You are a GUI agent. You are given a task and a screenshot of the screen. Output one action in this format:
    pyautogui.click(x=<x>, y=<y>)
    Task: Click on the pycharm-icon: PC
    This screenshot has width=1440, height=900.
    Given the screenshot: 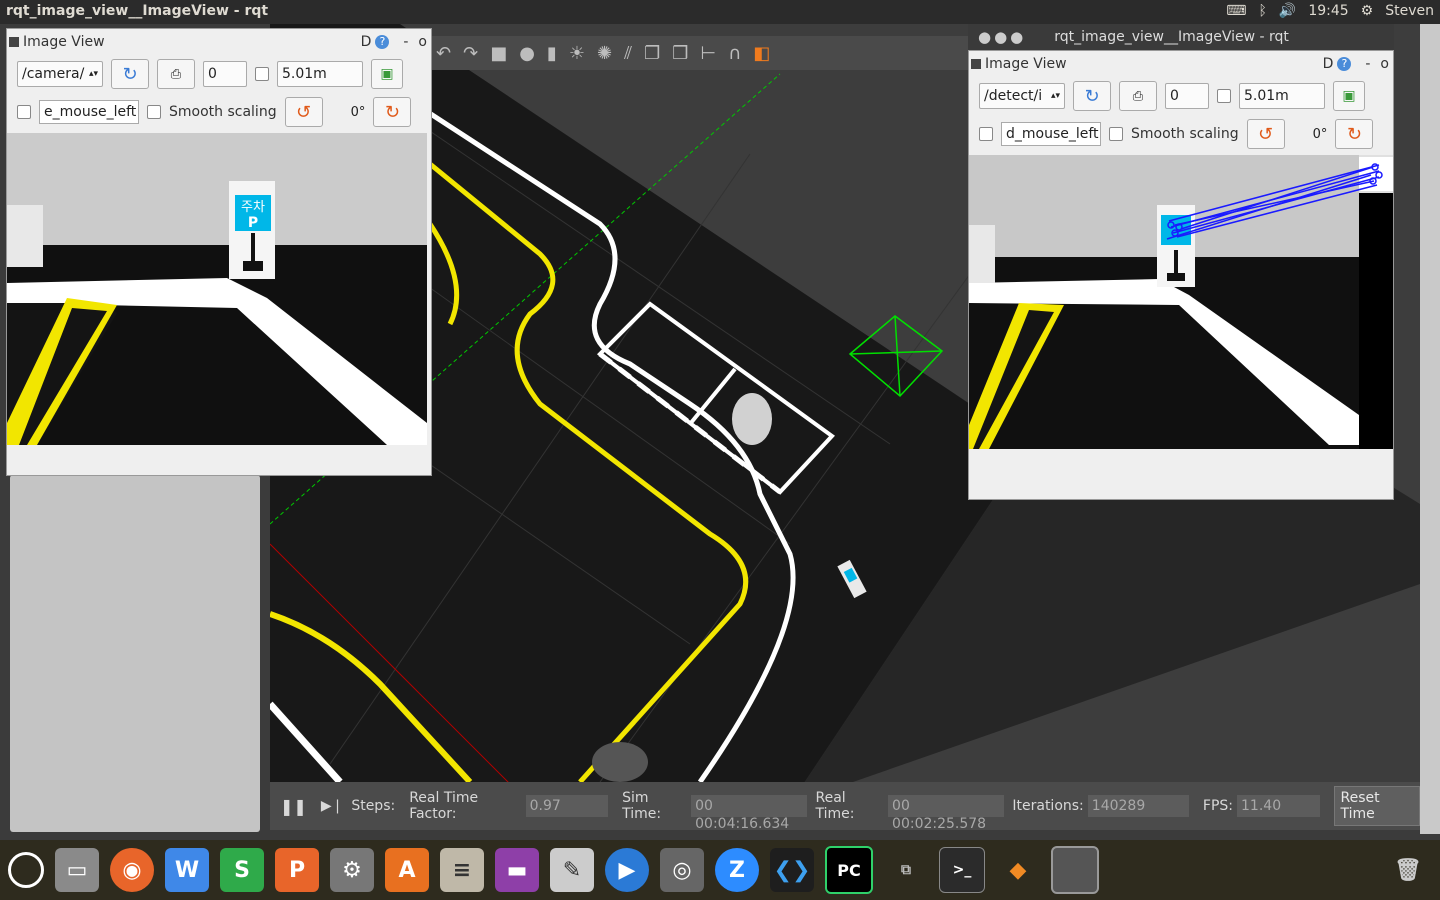 What is the action you would take?
    pyautogui.click(x=849, y=870)
    